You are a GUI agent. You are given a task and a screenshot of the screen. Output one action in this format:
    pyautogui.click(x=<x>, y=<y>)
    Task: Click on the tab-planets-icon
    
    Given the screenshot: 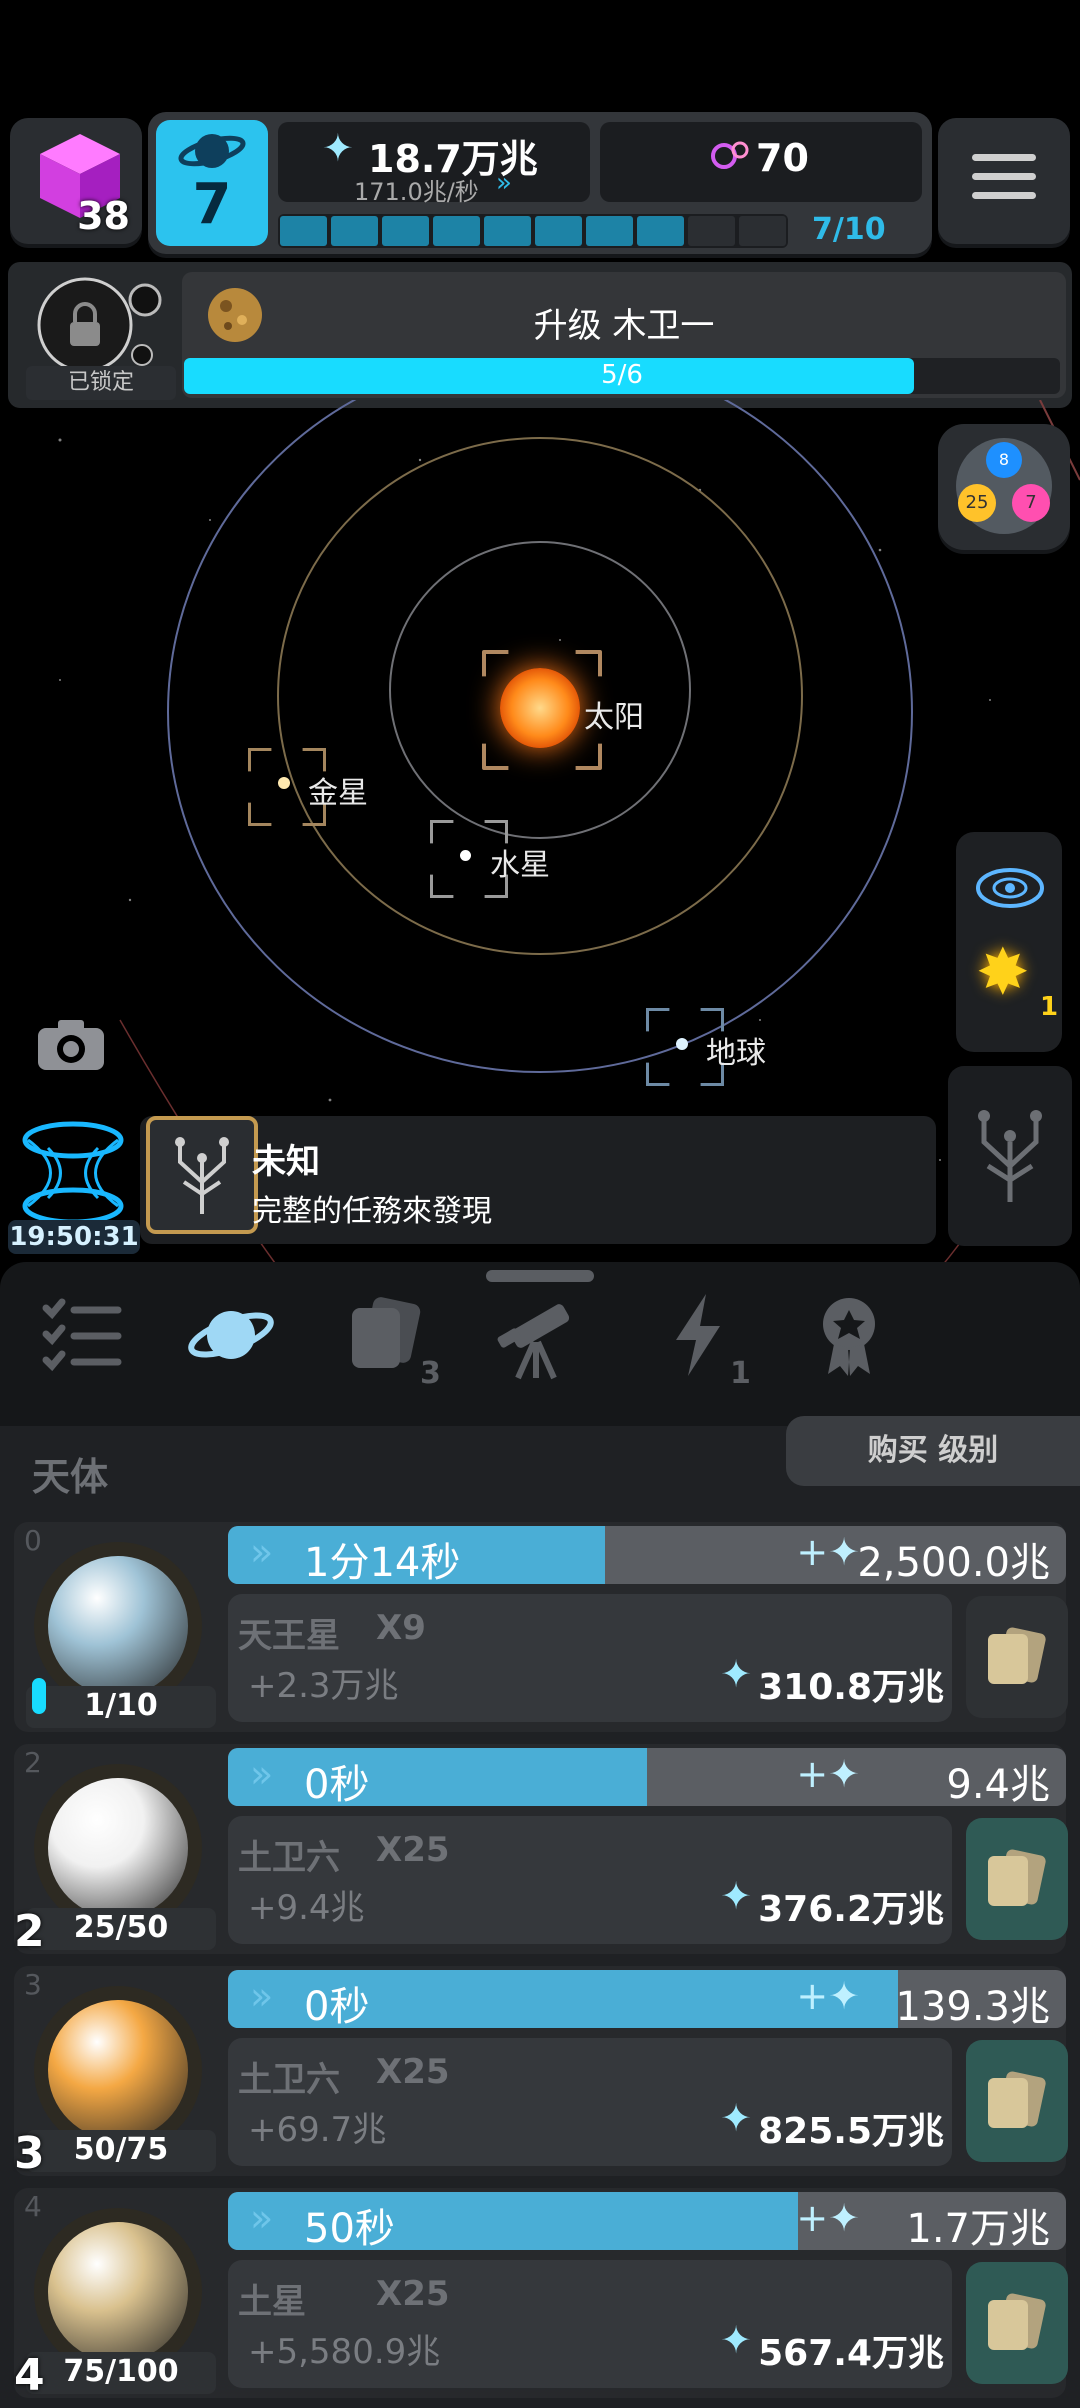 What is the action you would take?
    pyautogui.click(x=231, y=1335)
    